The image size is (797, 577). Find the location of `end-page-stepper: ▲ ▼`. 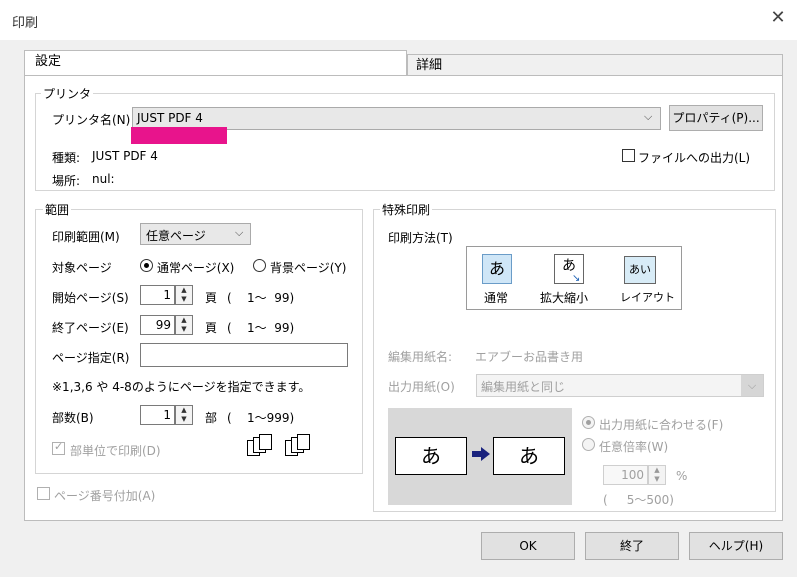

end-page-stepper: ▲ ▼ is located at coordinates (184, 325).